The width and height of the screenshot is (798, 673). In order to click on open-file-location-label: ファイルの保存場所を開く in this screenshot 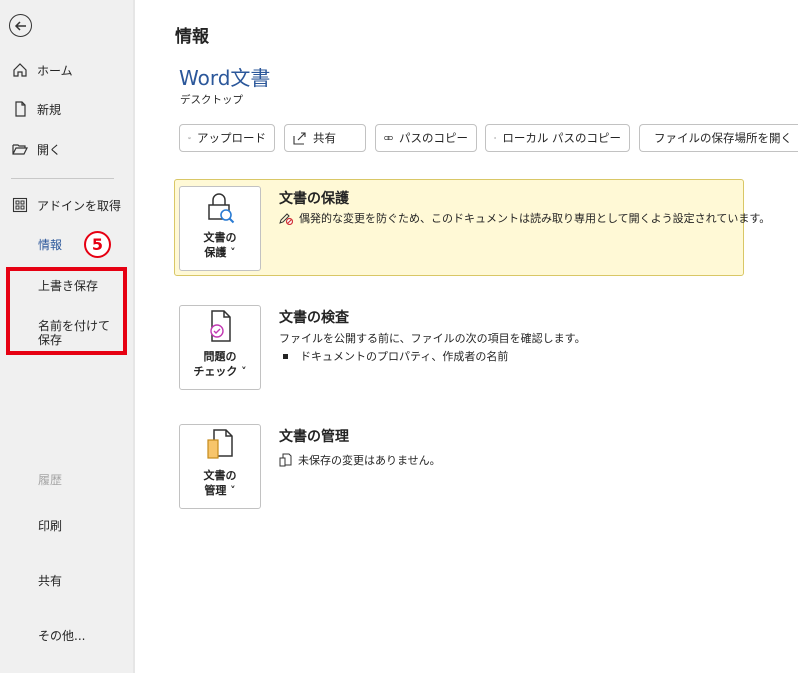, I will do `click(723, 138)`.